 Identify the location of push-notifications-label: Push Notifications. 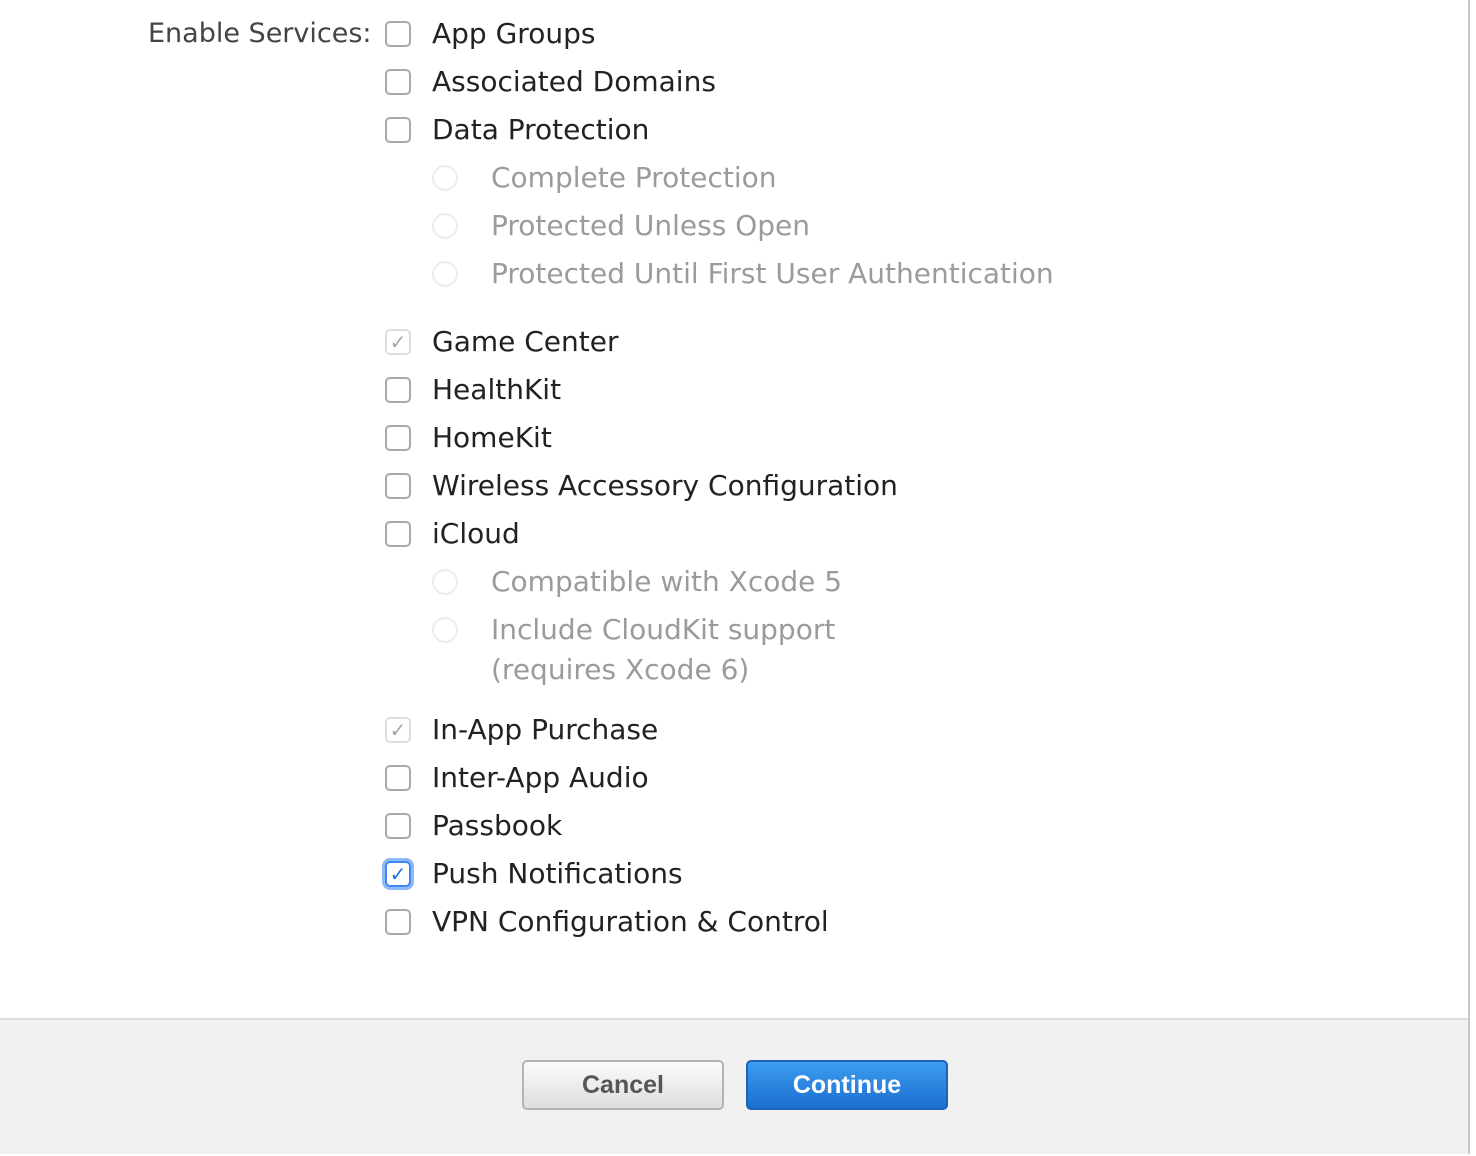
(557, 873).